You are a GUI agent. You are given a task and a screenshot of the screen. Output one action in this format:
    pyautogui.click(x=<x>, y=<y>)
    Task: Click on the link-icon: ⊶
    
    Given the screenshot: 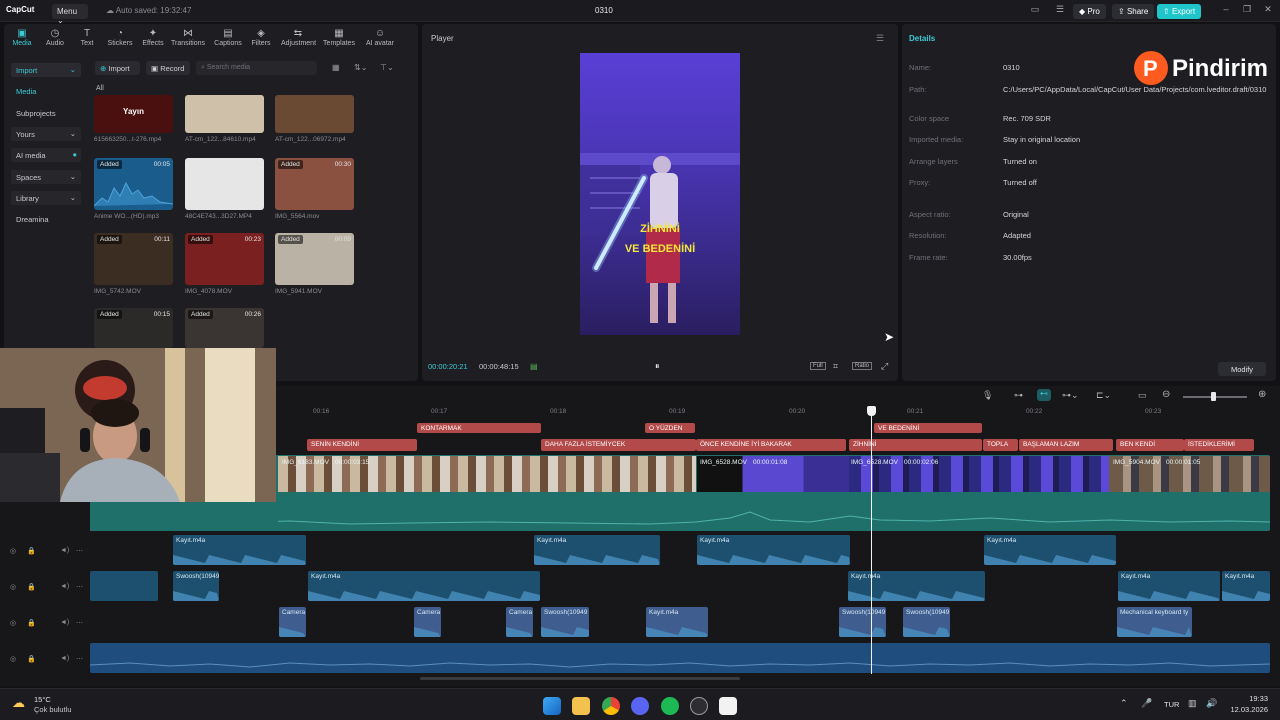 What is the action you would take?
    pyautogui.click(x=1018, y=395)
    